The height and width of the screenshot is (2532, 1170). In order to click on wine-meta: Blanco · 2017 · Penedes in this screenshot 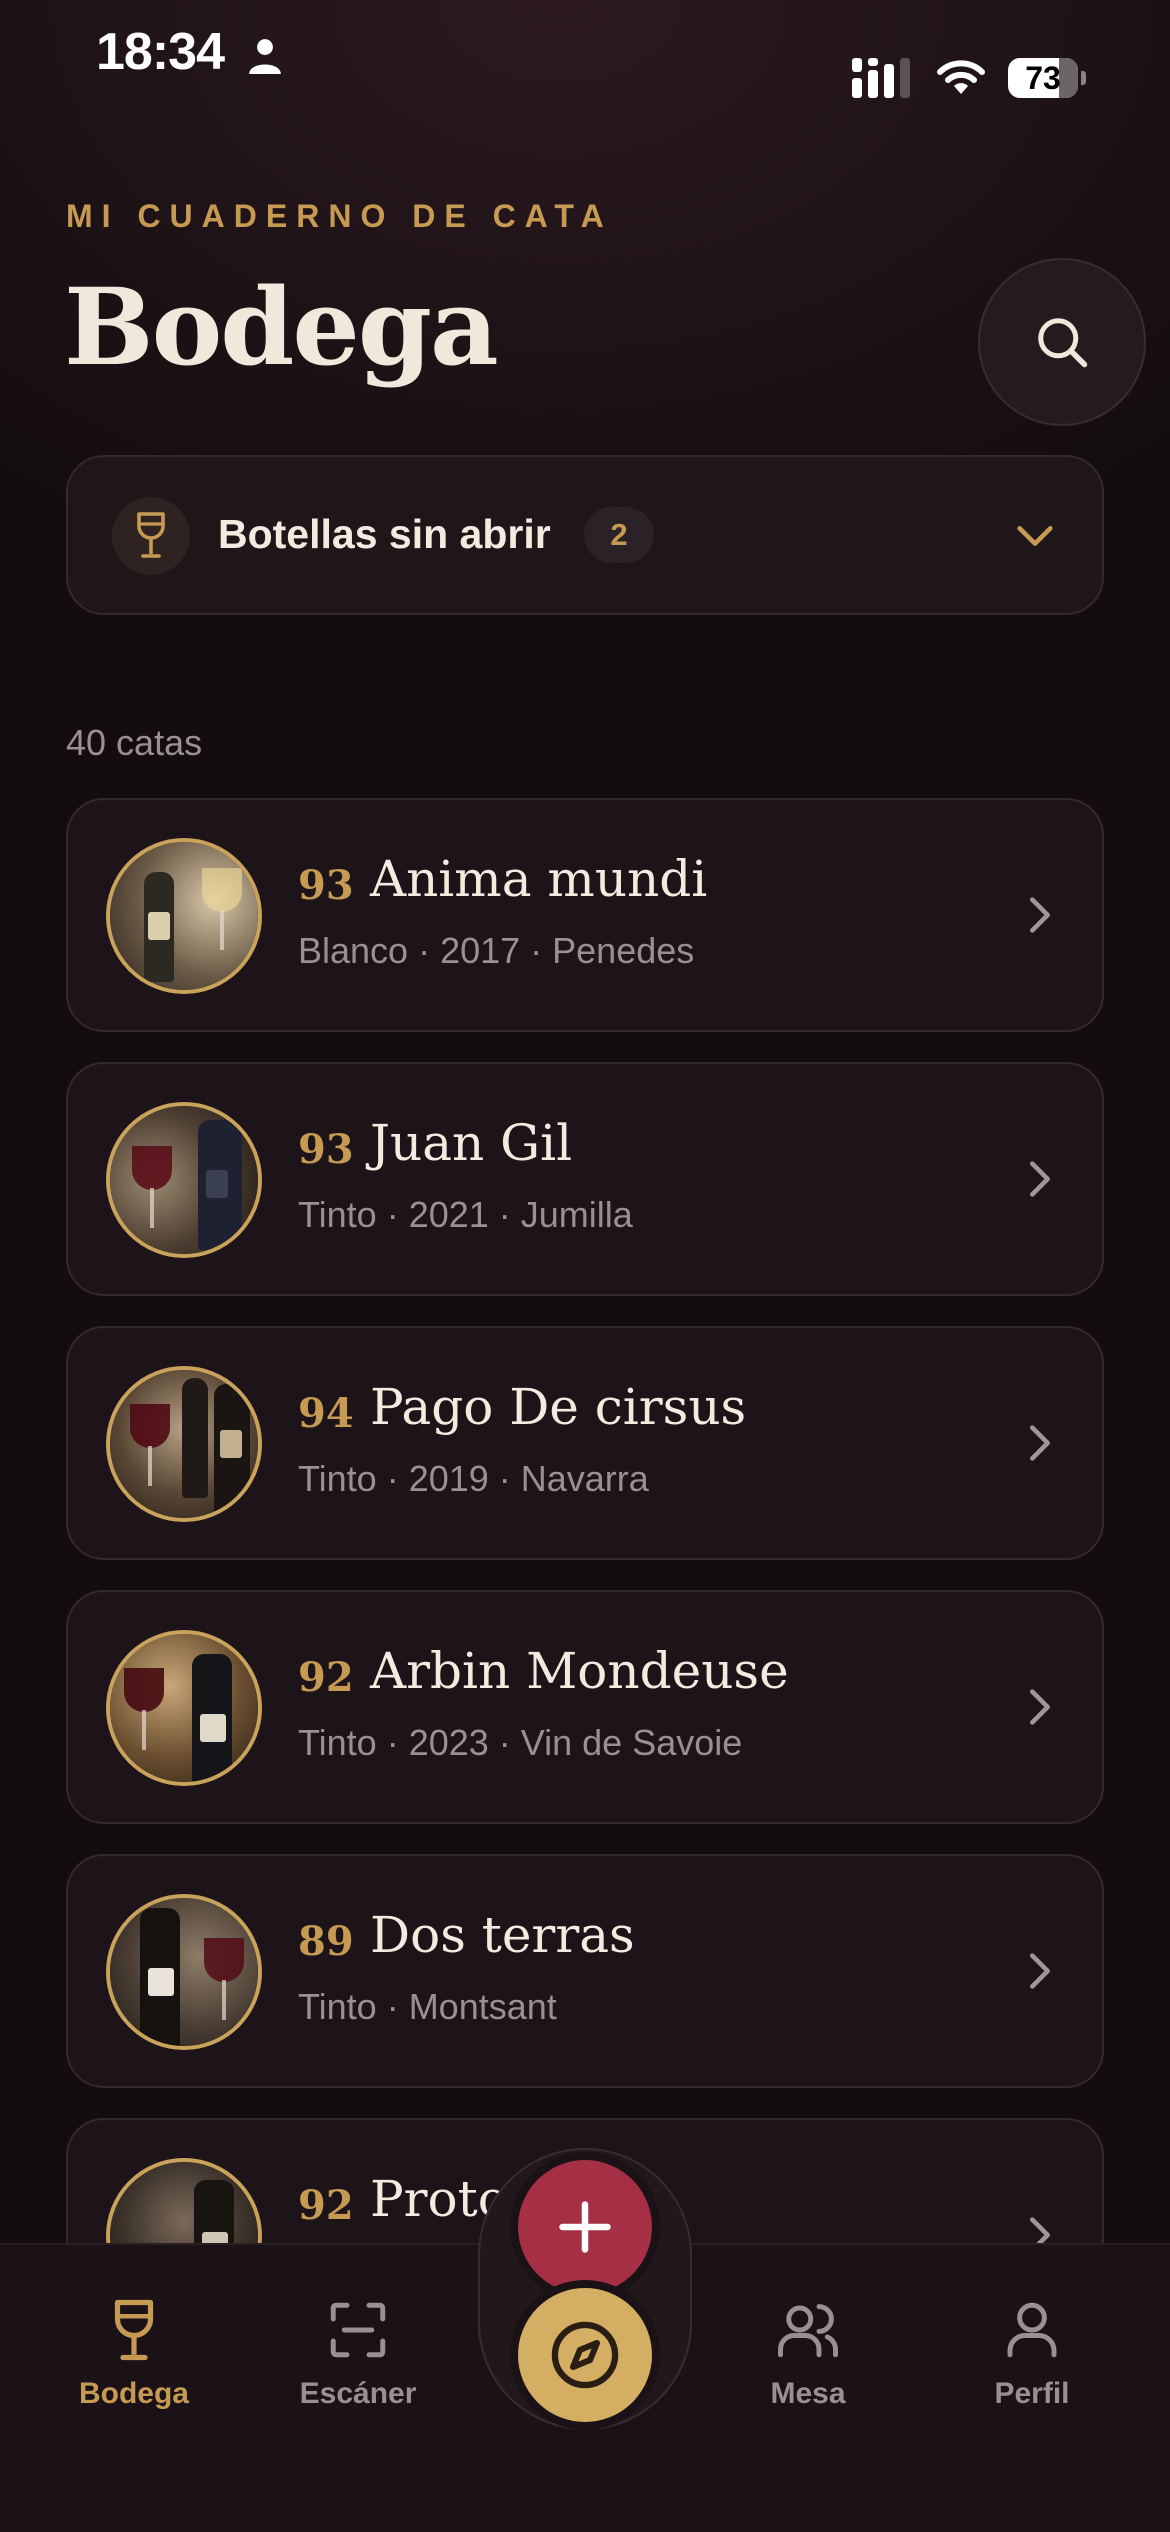, I will do `click(496, 950)`.